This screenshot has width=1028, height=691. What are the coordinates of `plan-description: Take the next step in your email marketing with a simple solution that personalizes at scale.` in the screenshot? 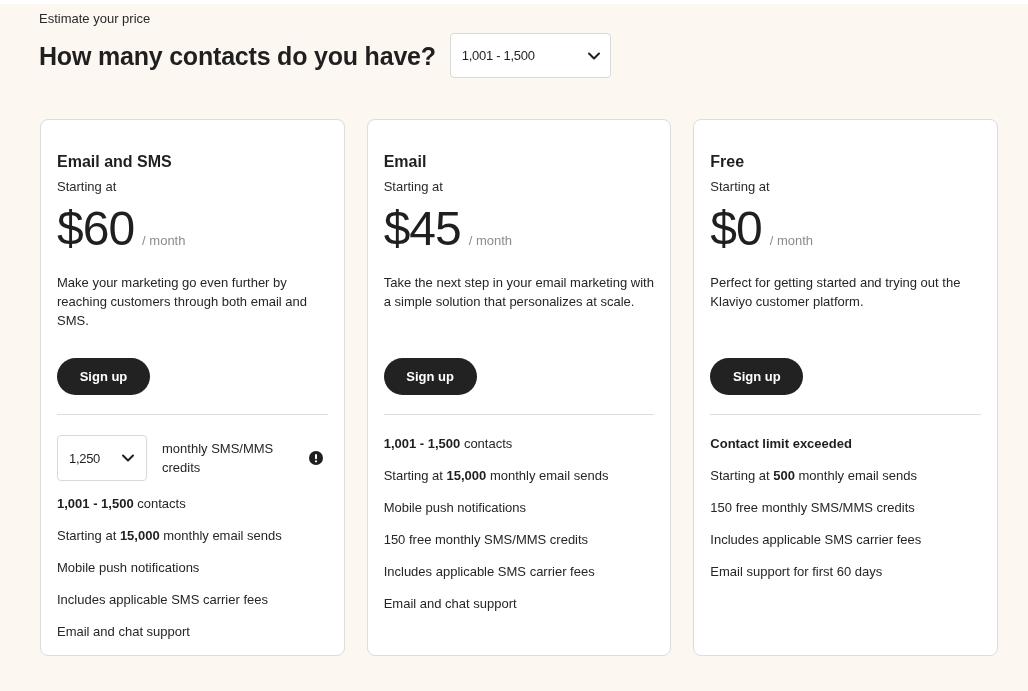 It's located at (519, 292).